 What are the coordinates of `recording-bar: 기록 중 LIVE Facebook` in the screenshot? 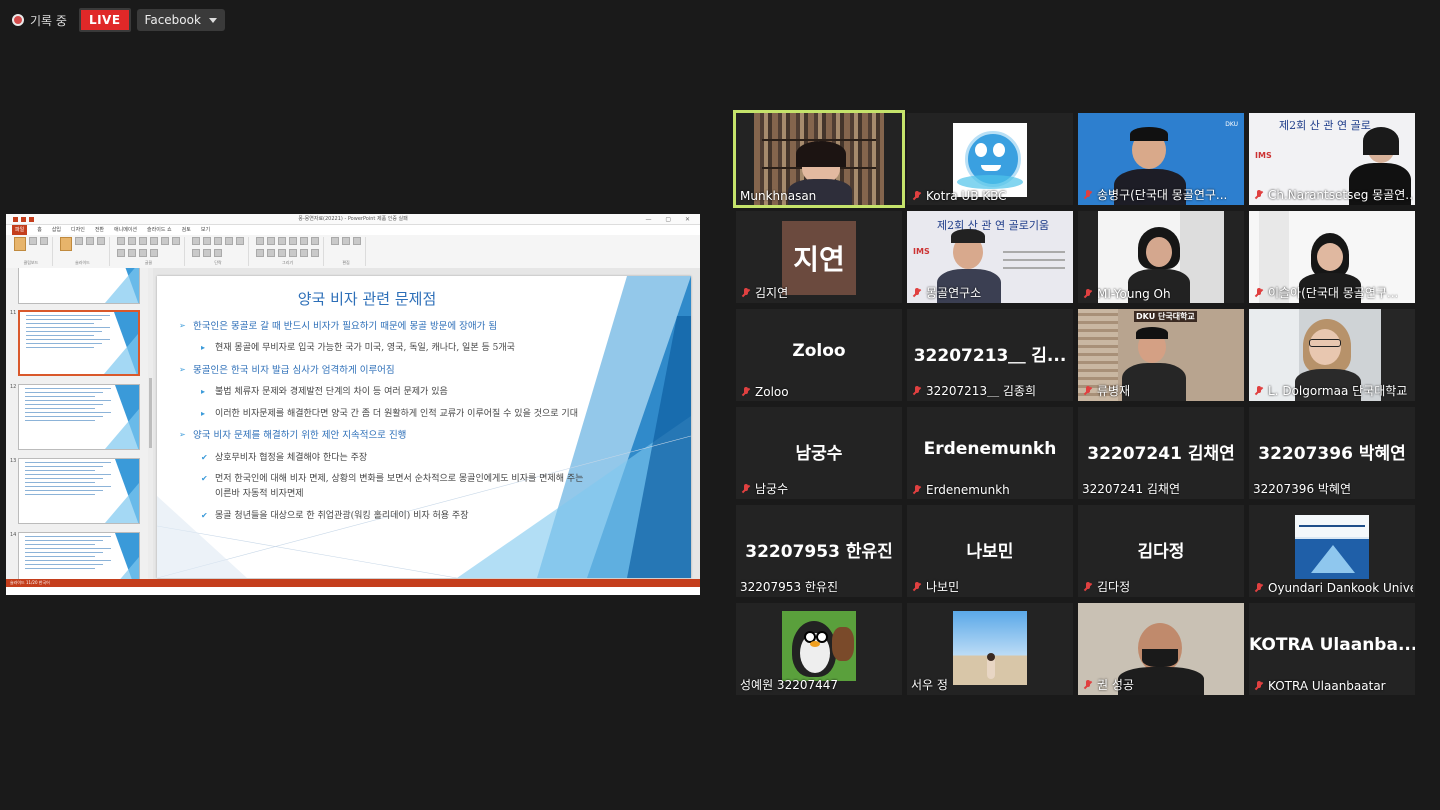 It's located at (116, 20).